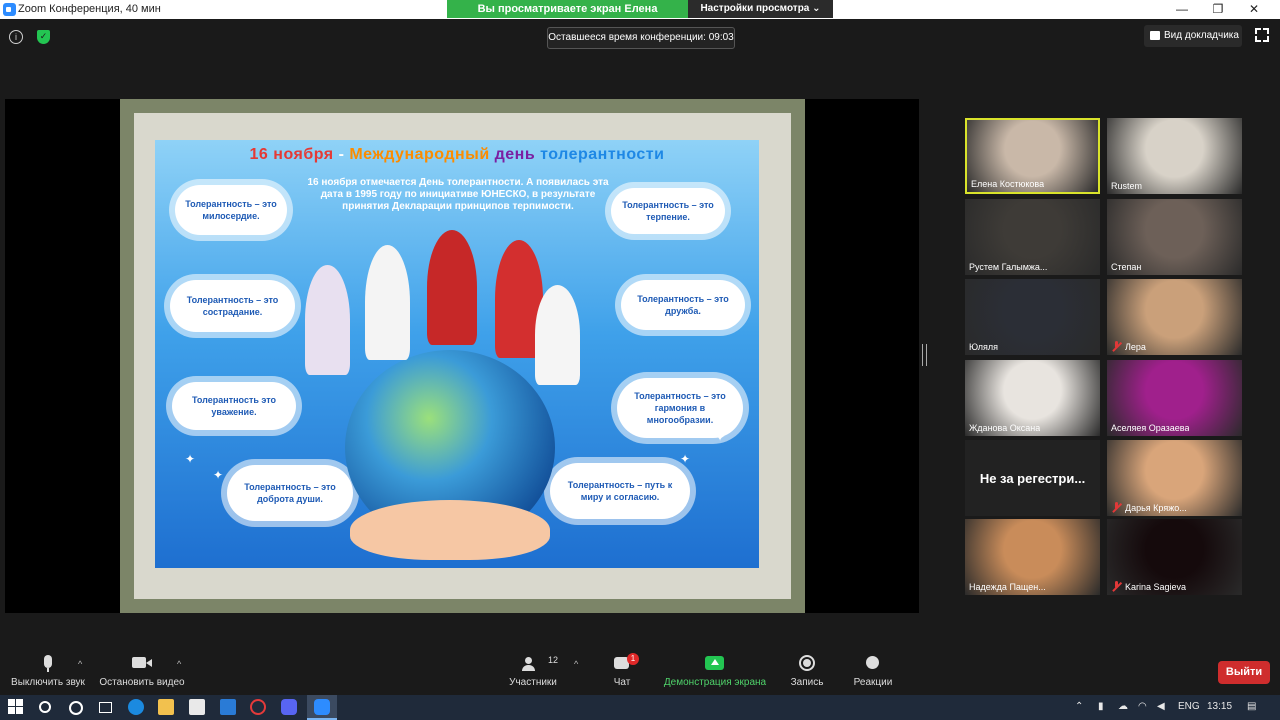  I want to click on poster-title-day: день, so click(515, 154).